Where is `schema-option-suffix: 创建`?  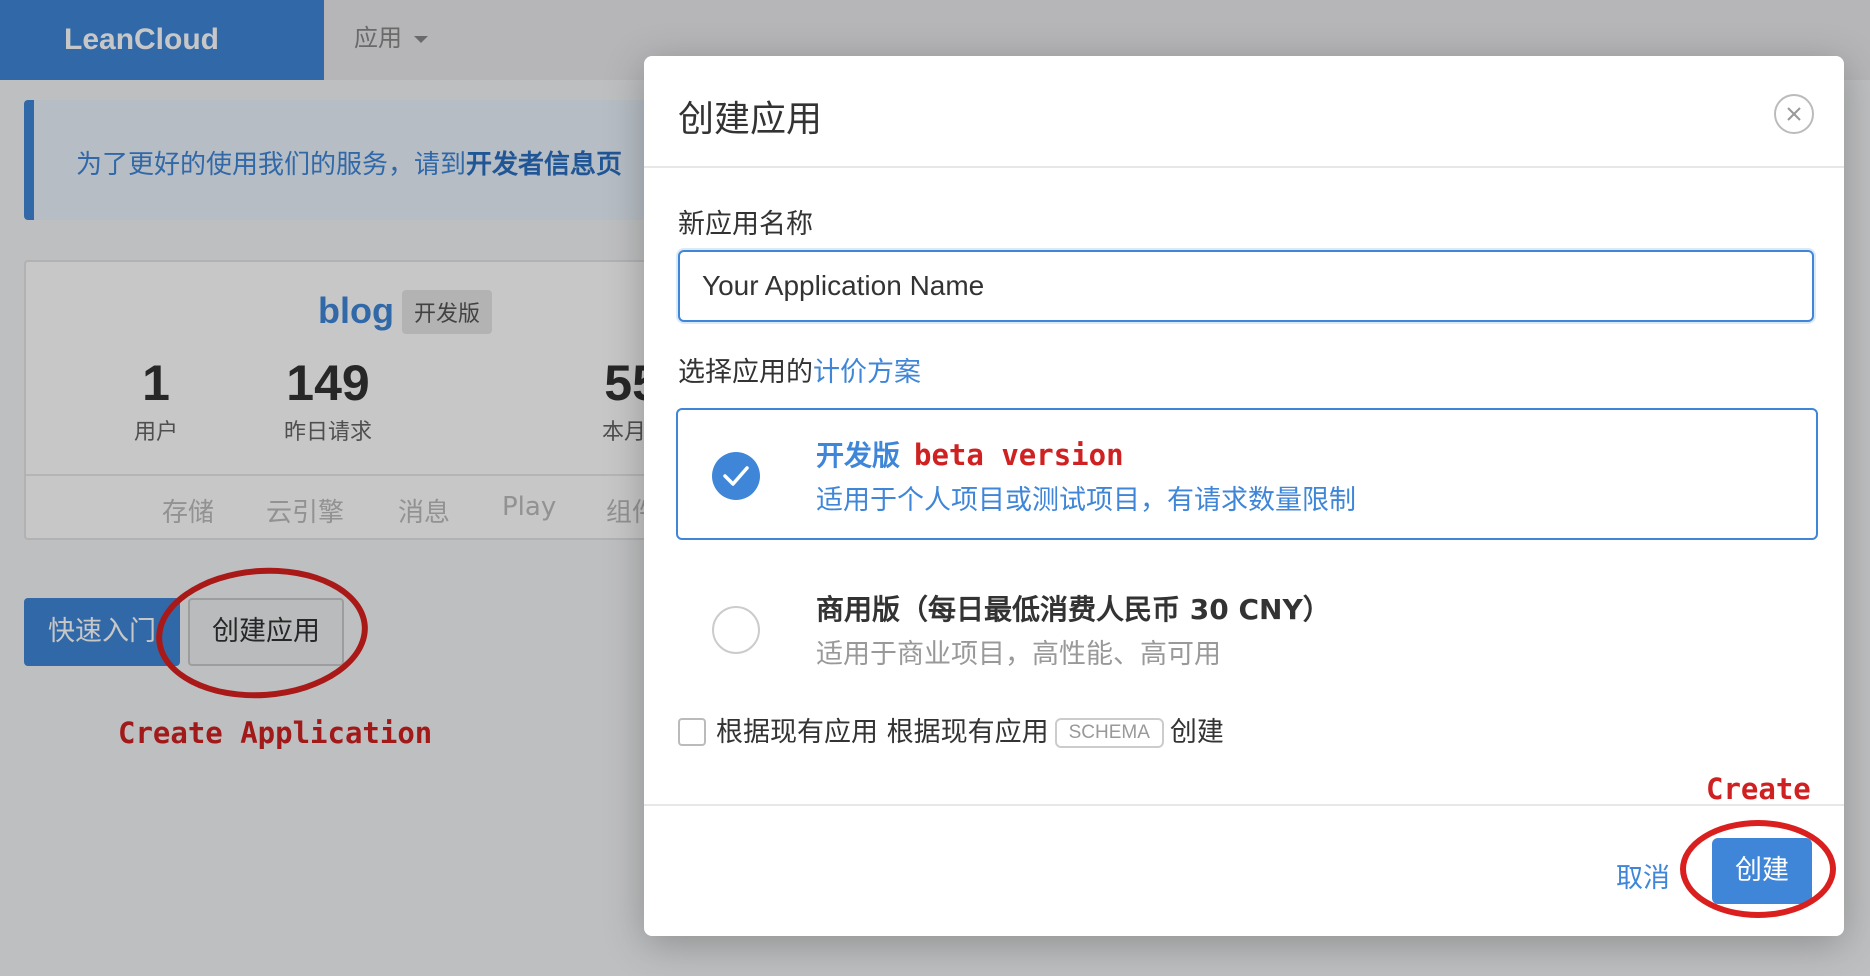
schema-option-suffix: 创建 is located at coordinates (1196, 732).